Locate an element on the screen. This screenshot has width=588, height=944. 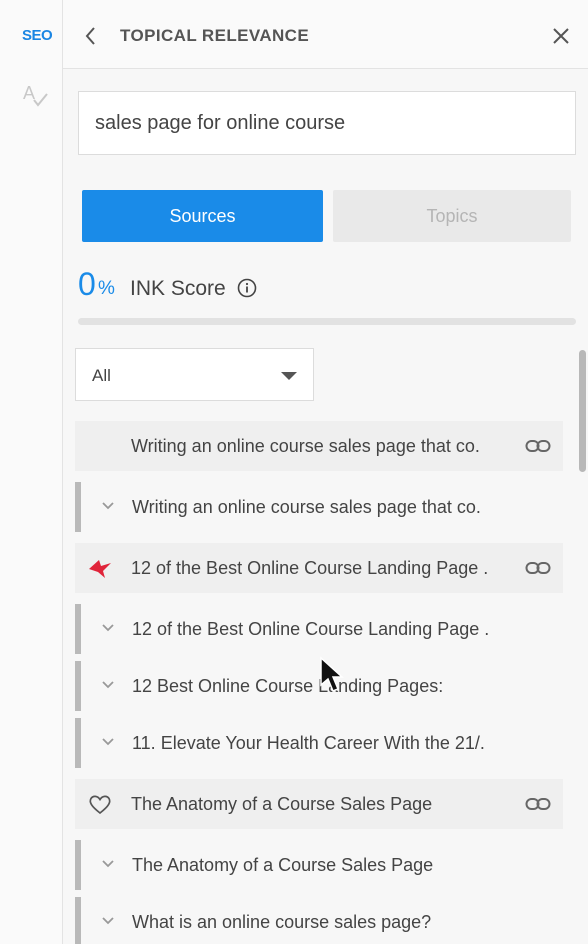
ink-score-value: 0 is located at coordinates (87, 284).